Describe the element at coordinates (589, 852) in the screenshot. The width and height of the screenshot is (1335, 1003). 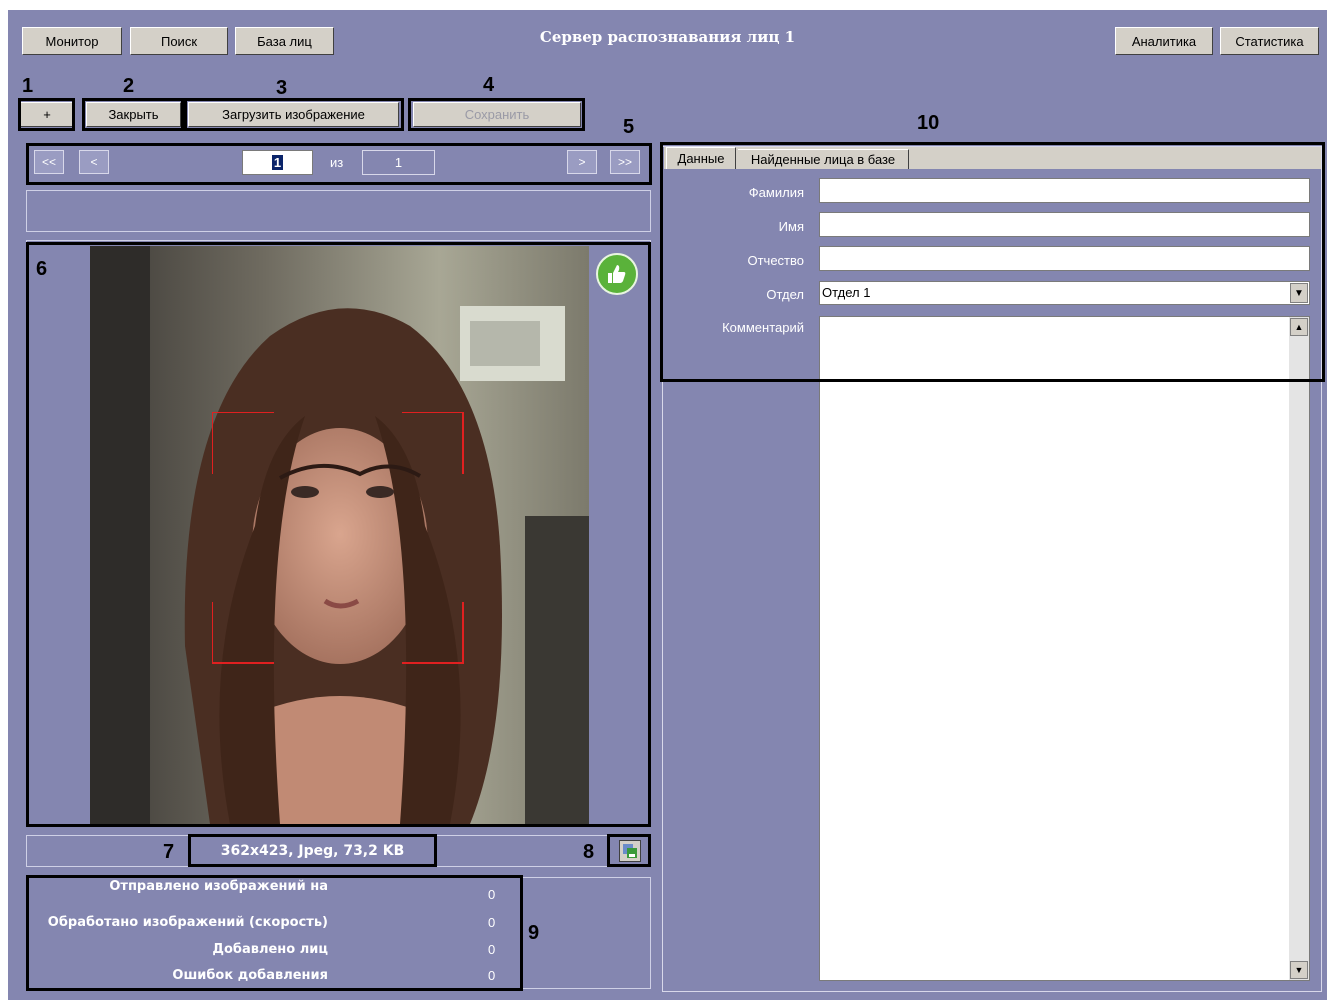
I see `callout-8: 8` at that location.